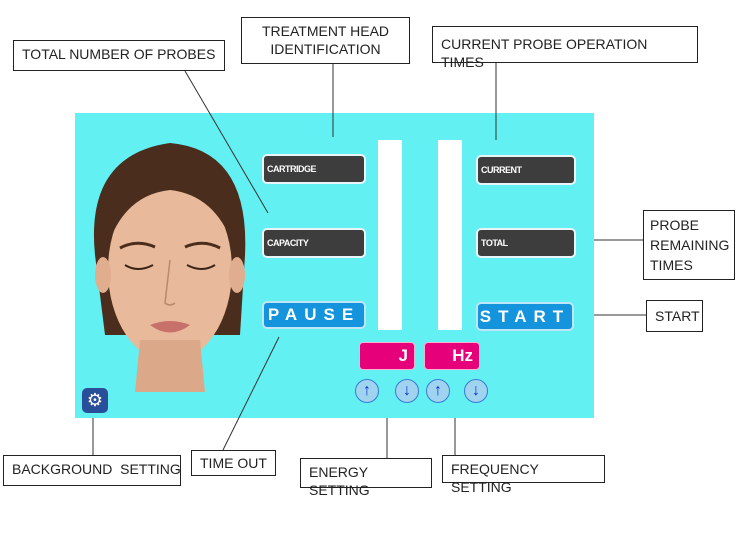  Describe the element at coordinates (523, 475) in the screenshot. I see `callout-frequency-setting: FREQUENCY SETTING` at that location.